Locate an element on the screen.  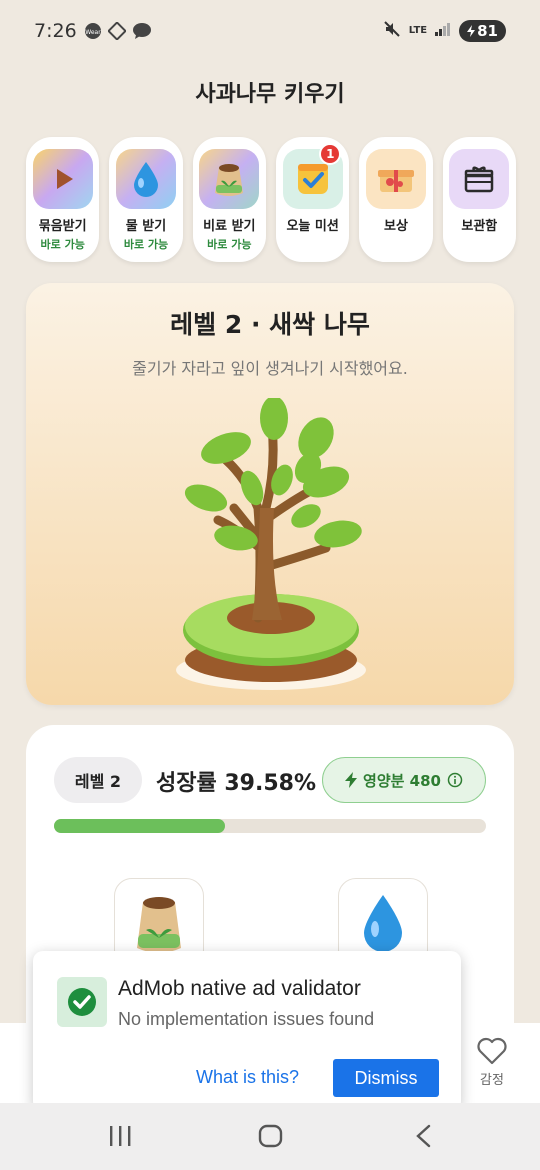
battery-level: 81 is located at coordinates (487, 31).